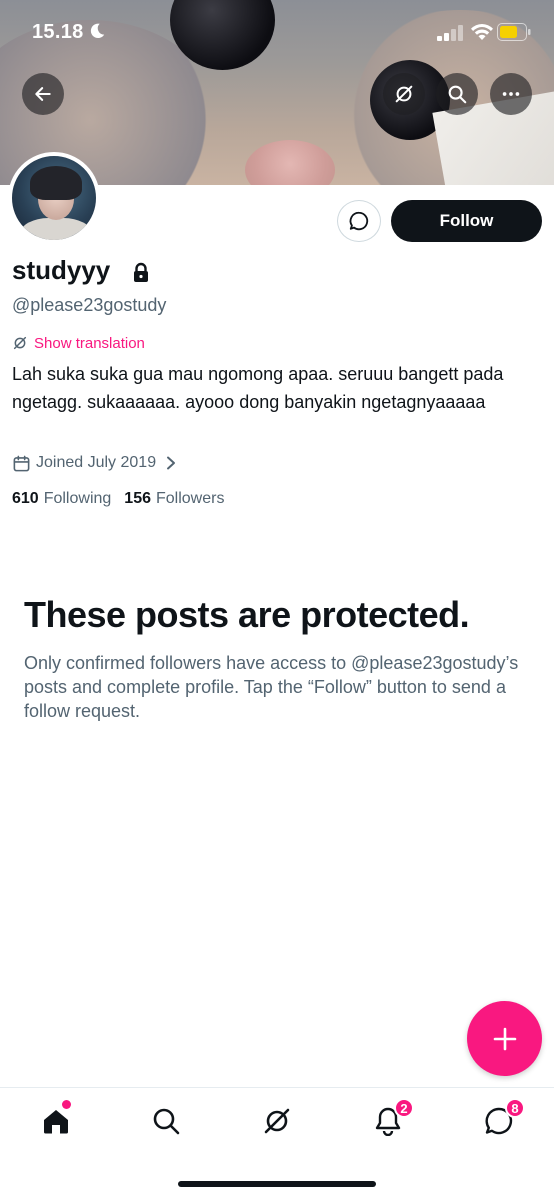  I want to click on avatar, so click(54, 198).